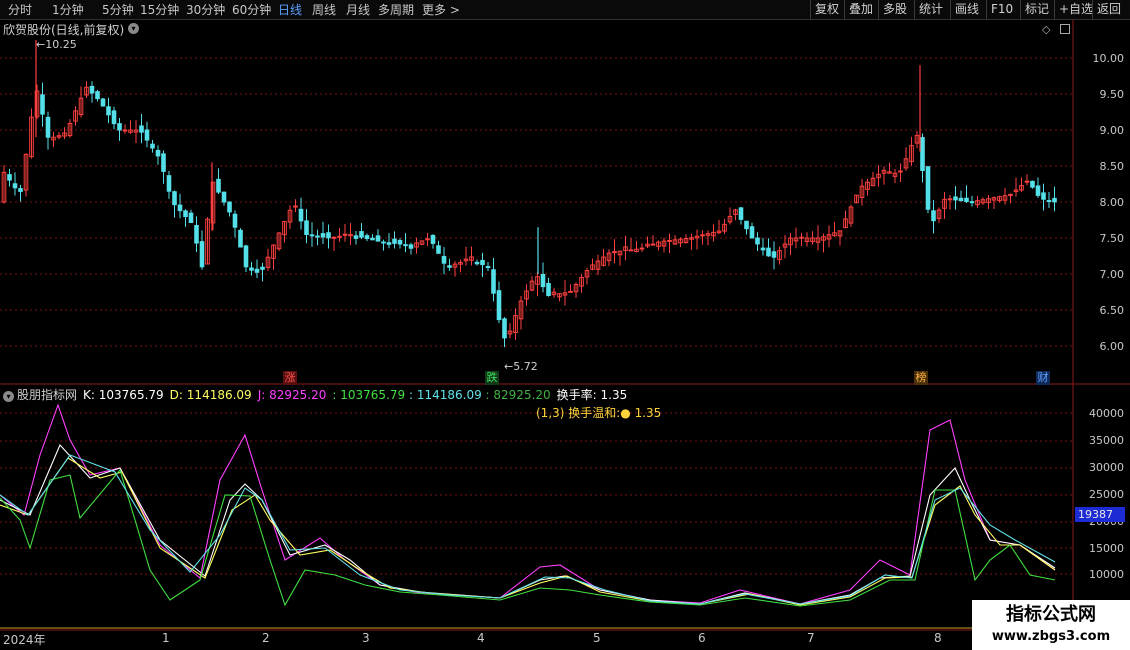 This screenshot has height=650, width=1130. Describe the element at coordinates (266, 638) in the screenshot. I see `month-label: 2` at that location.